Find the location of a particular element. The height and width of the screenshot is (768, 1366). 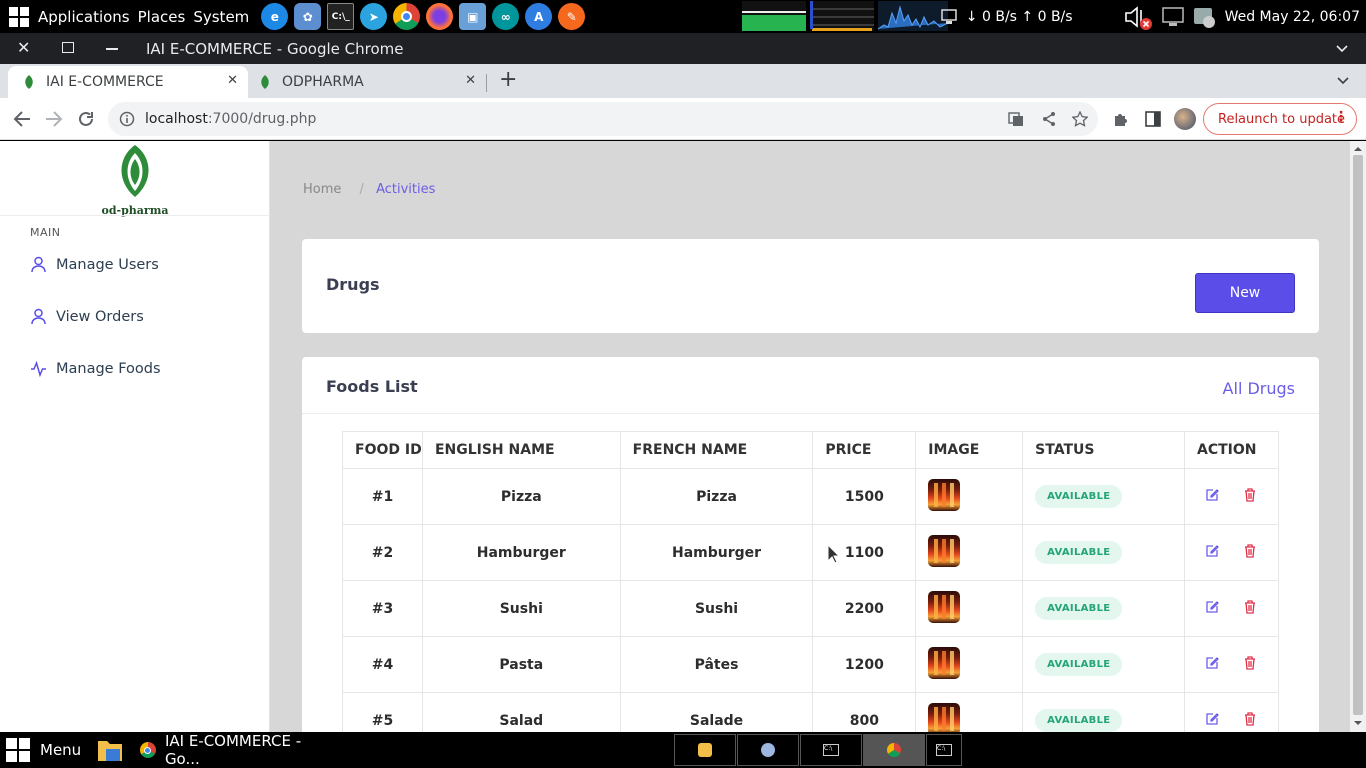

chrome-icon is located at coordinates (407, 16).